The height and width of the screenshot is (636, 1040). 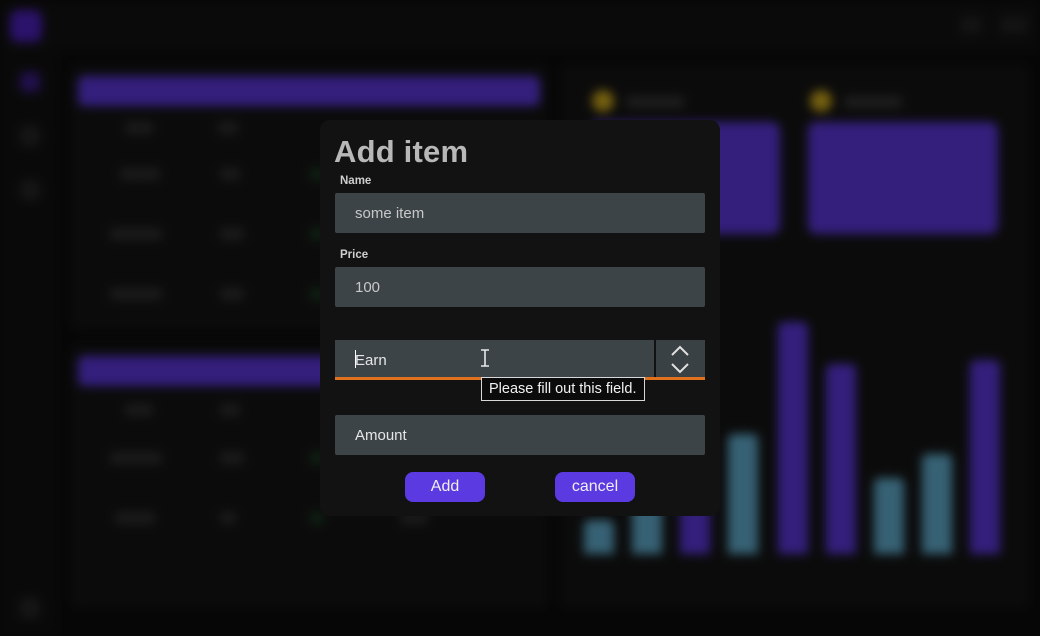 What do you see at coordinates (485, 358) in the screenshot?
I see `text-cursor-icon` at bounding box center [485, 358].